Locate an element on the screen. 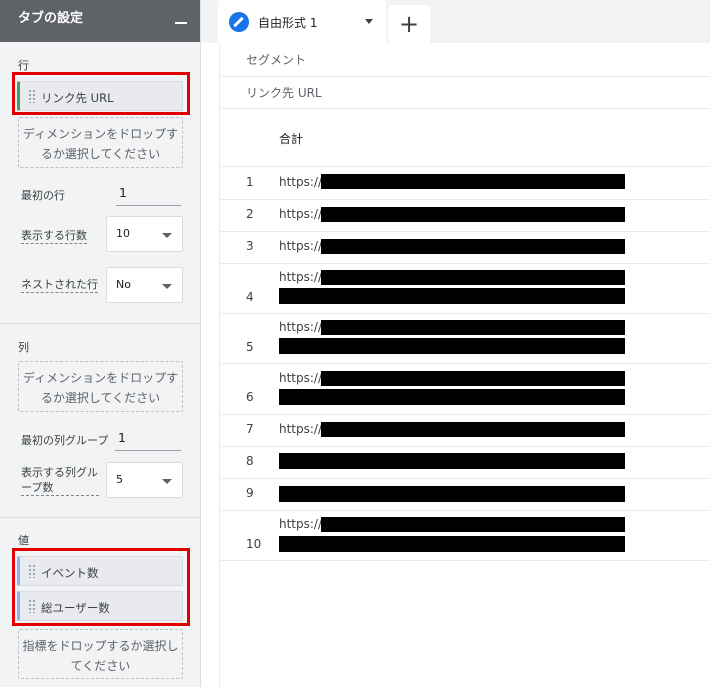 The width and height of the screenshot is (710, 687). first-row-input: 1 is located at coordinates (148, 195).